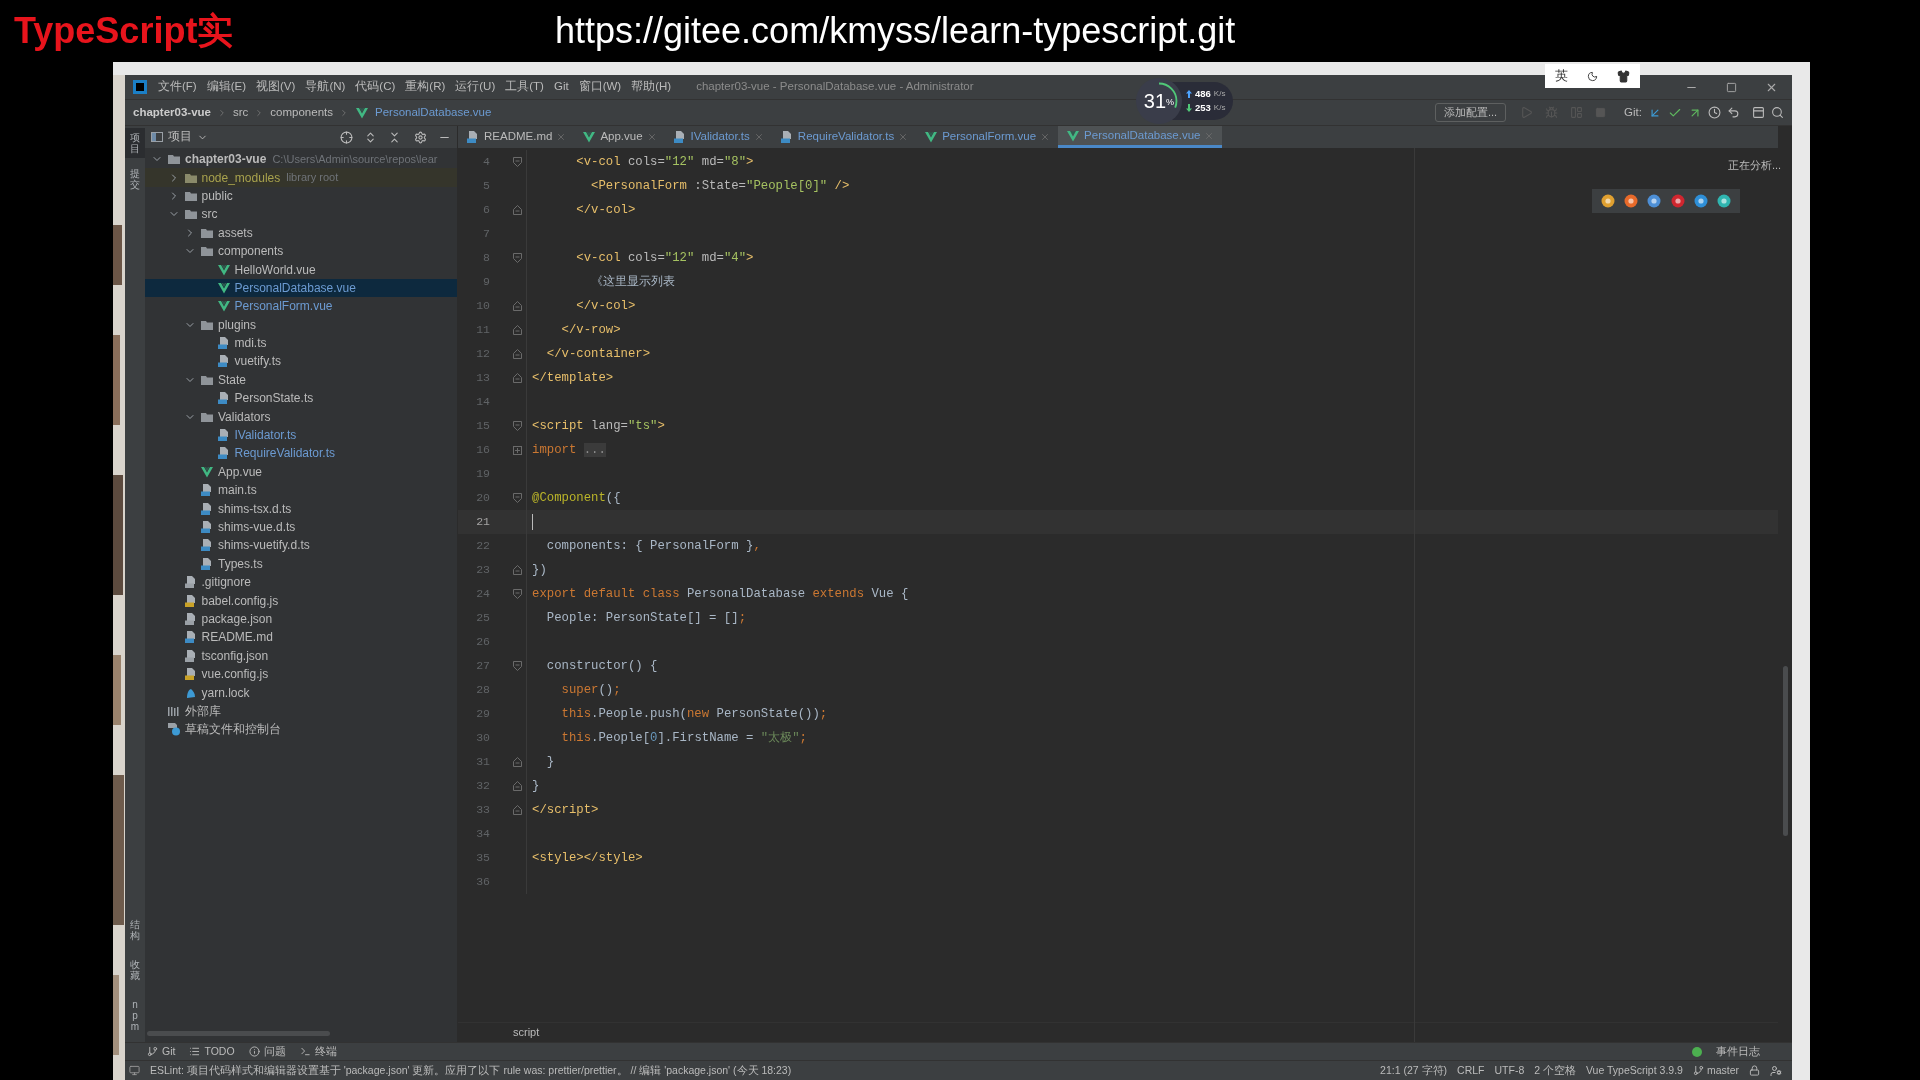 This screenshot has width=1920, height=1080. I want to click on tree-item: shims-tsx.d.ts, so click(301, 508).